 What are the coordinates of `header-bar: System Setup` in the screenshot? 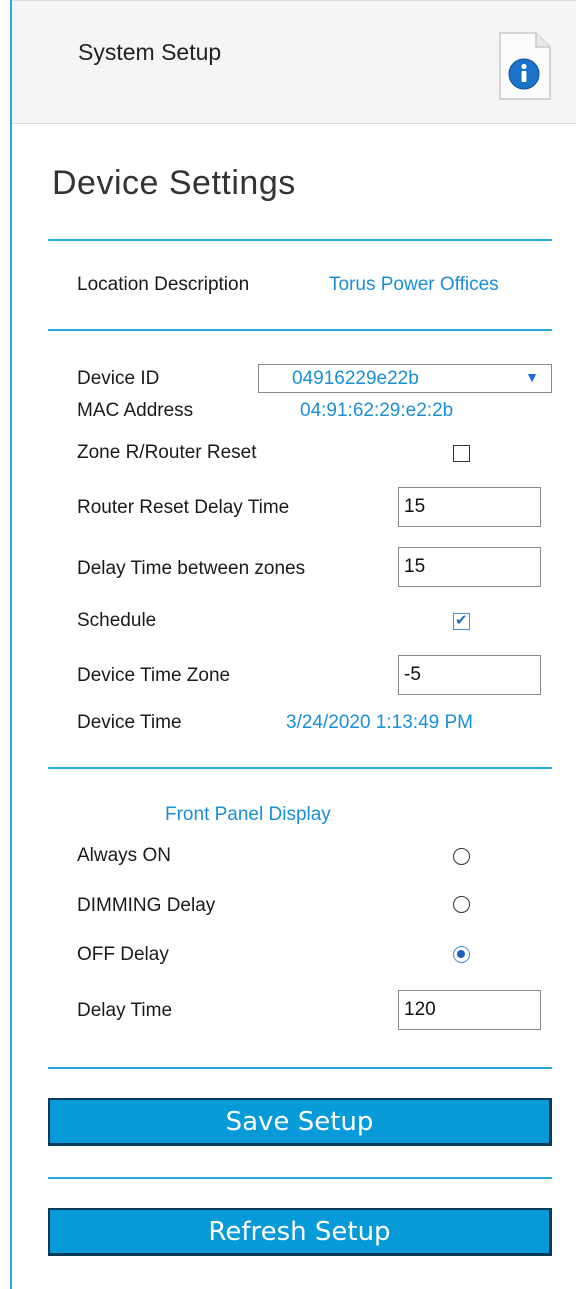 It's located at (294, 62).